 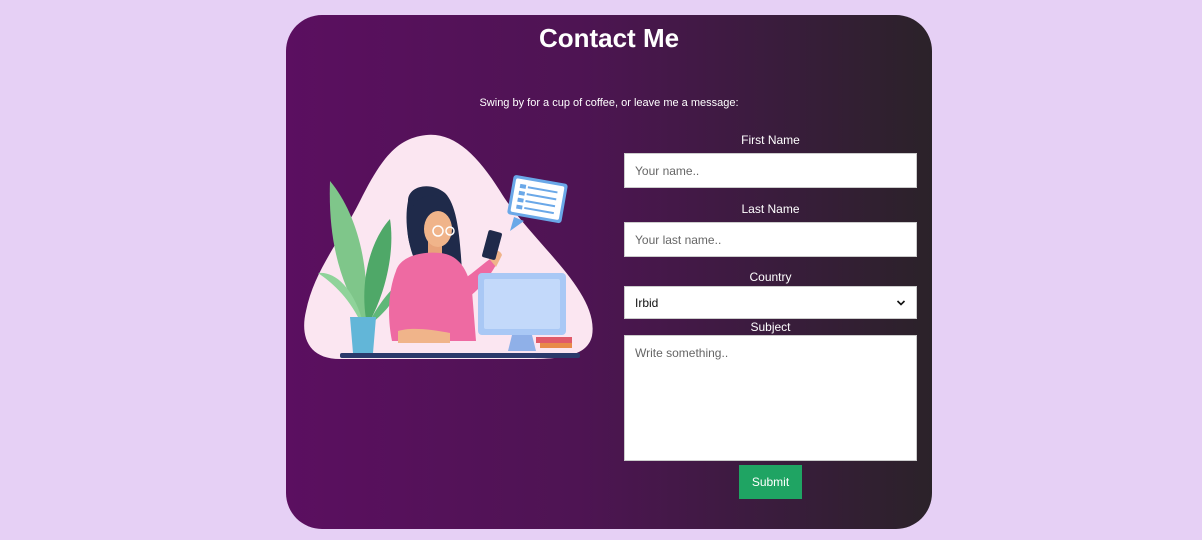 I want to click on country-label: Country, so click(x=770, y=277).